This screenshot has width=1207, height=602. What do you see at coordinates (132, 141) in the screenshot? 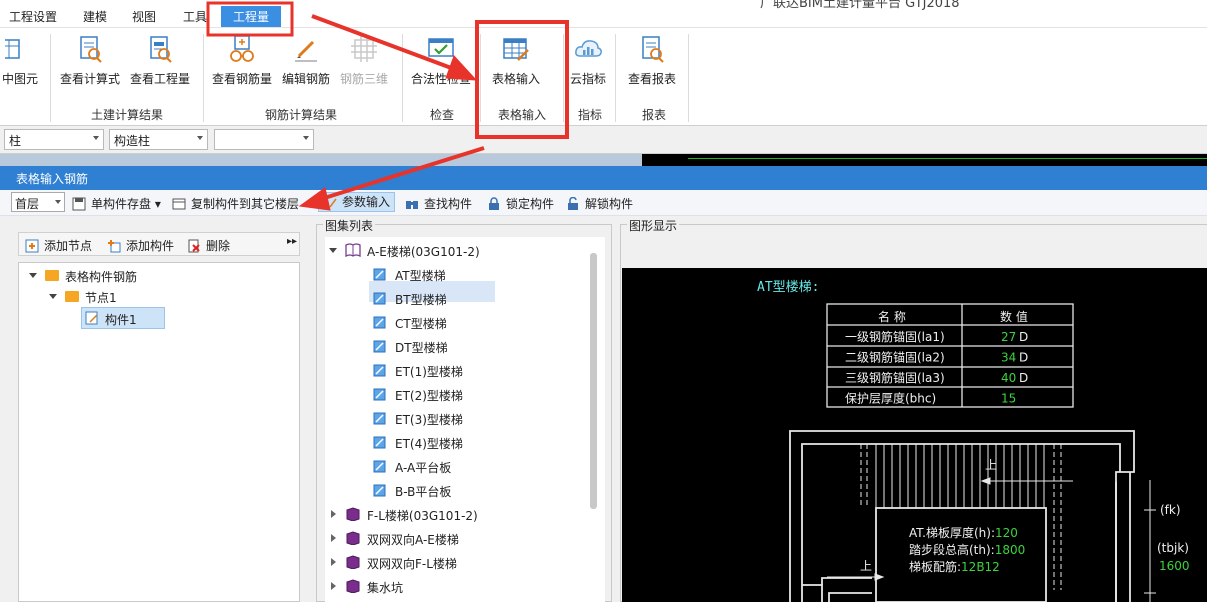
I see `subtype-value: 构造柱` at bounding box center [132, 141].